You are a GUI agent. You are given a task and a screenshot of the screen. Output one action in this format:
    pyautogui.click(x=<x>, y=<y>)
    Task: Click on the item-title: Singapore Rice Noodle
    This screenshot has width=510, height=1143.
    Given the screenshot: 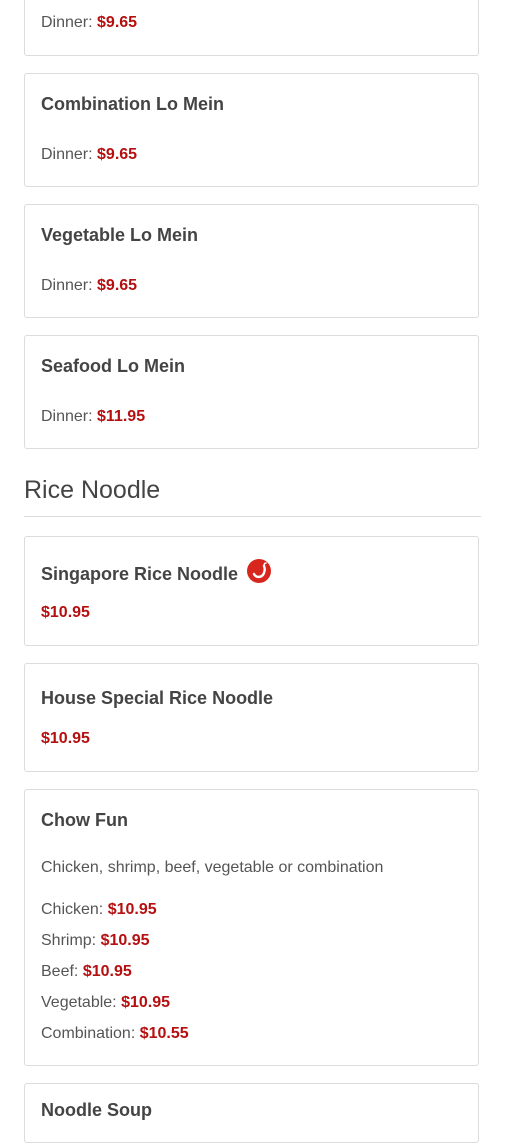 What is the action you would take?
    pyautogui.click(x=140, y=574)
    